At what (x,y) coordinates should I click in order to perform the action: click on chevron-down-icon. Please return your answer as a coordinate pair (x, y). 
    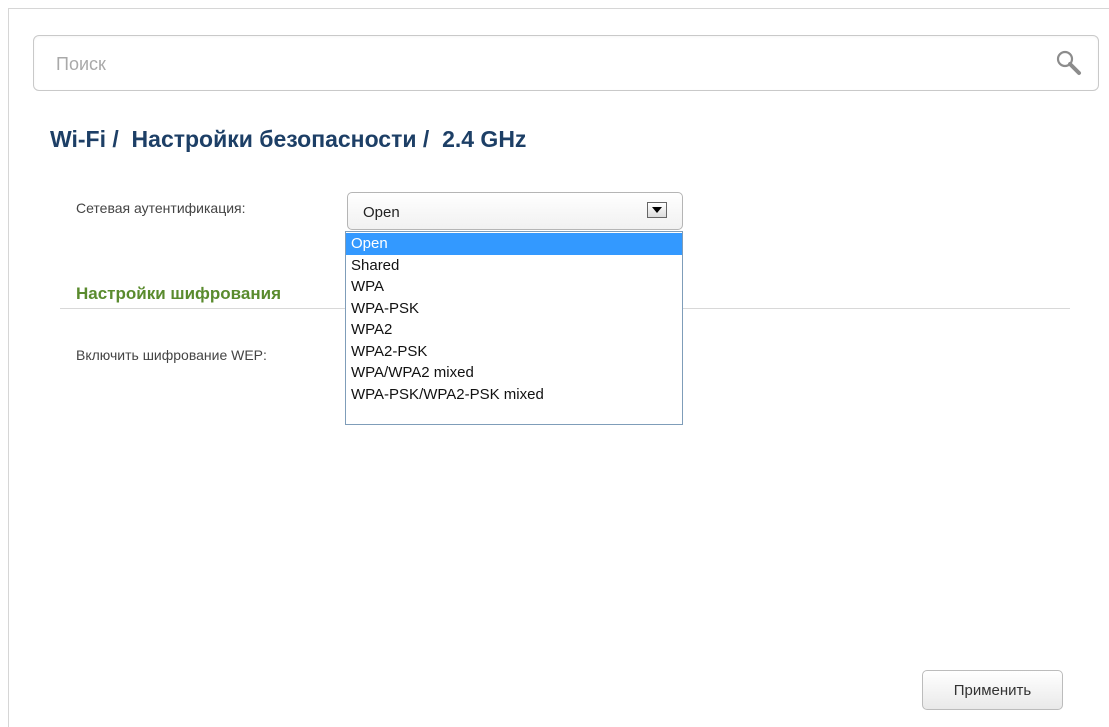
    Looking at the image, I should click on (657, 210).